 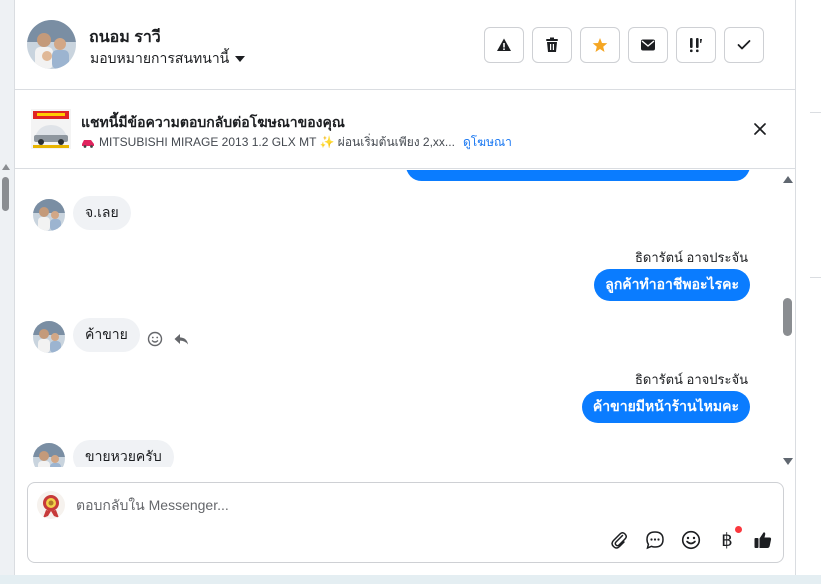 I want to click on attach-file-button, so click(x=619, y=540).